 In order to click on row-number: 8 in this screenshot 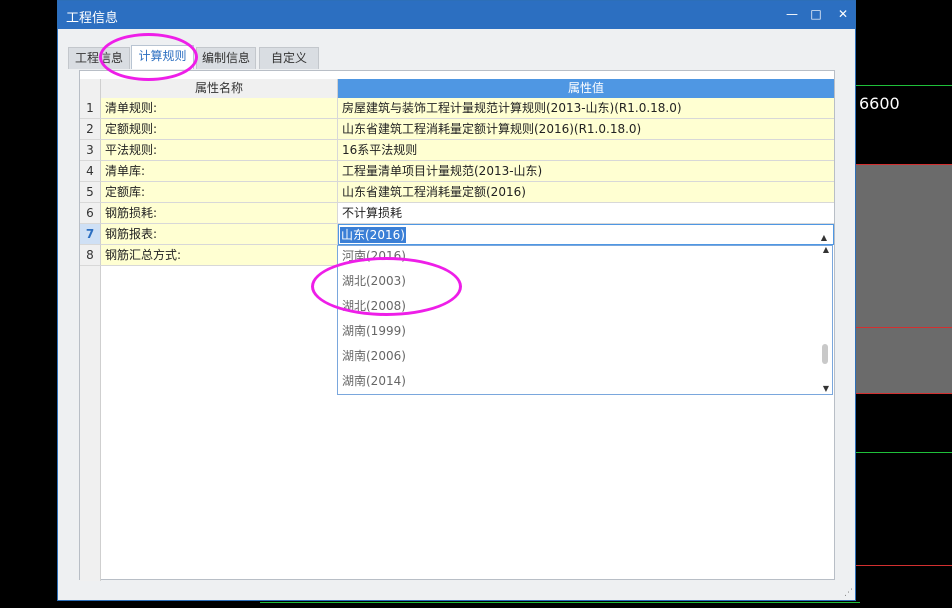, I will do `click(90, 255)`.